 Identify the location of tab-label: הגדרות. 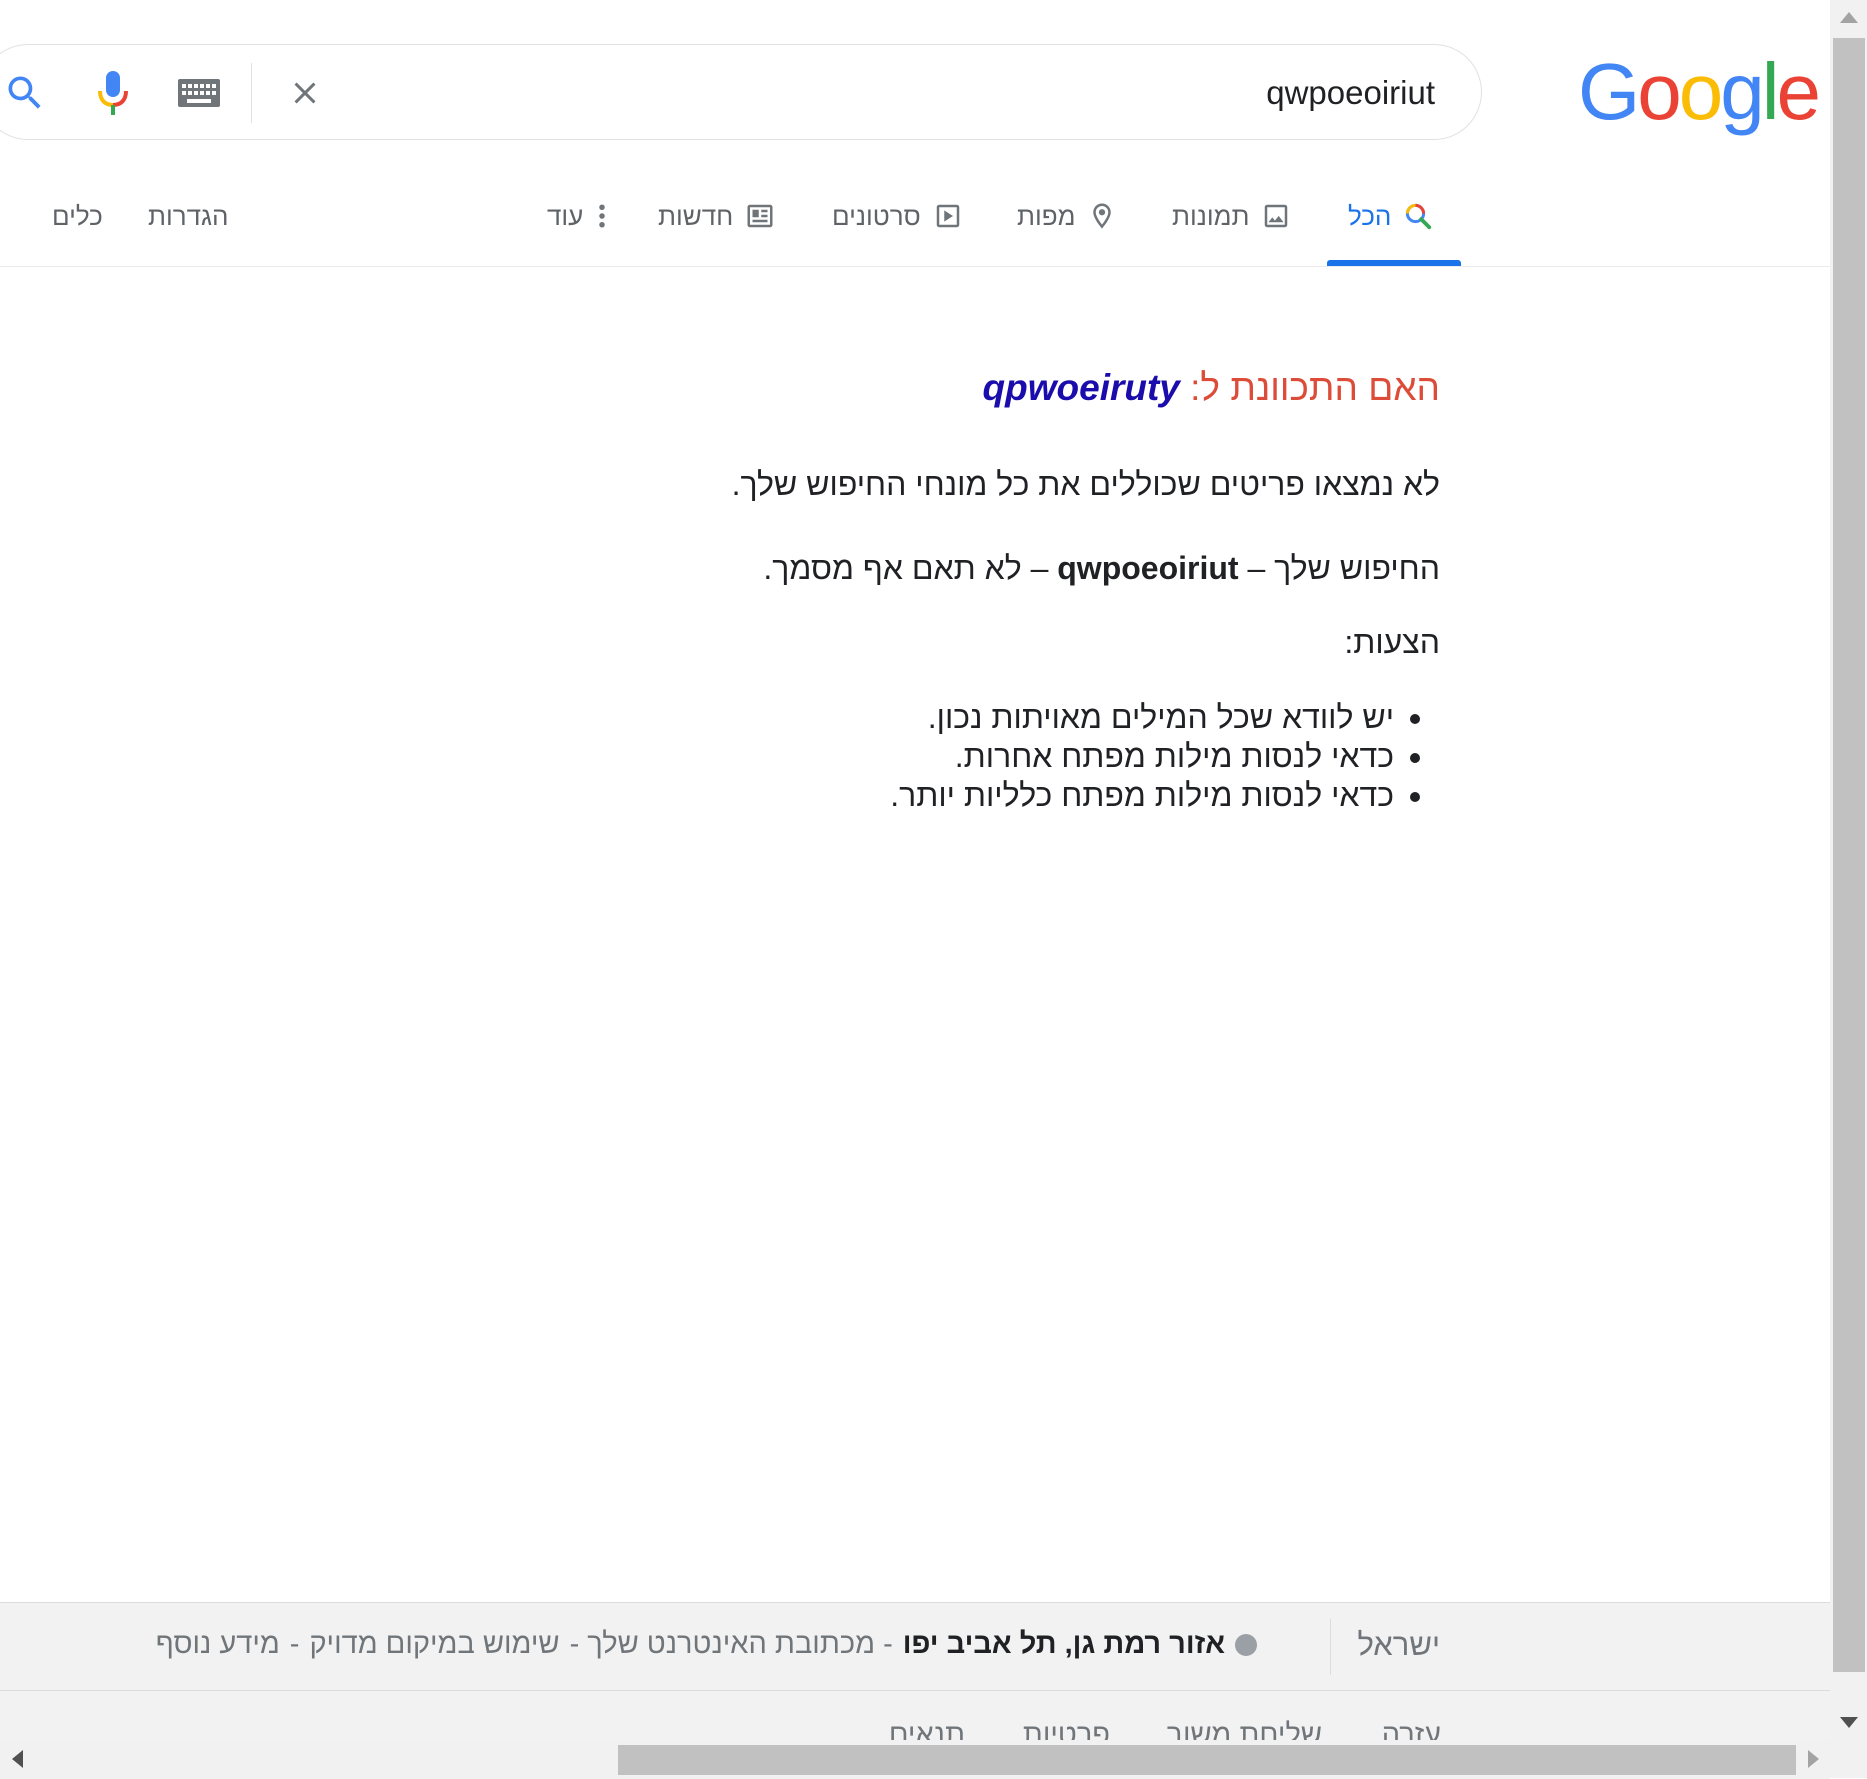
(188, 215).